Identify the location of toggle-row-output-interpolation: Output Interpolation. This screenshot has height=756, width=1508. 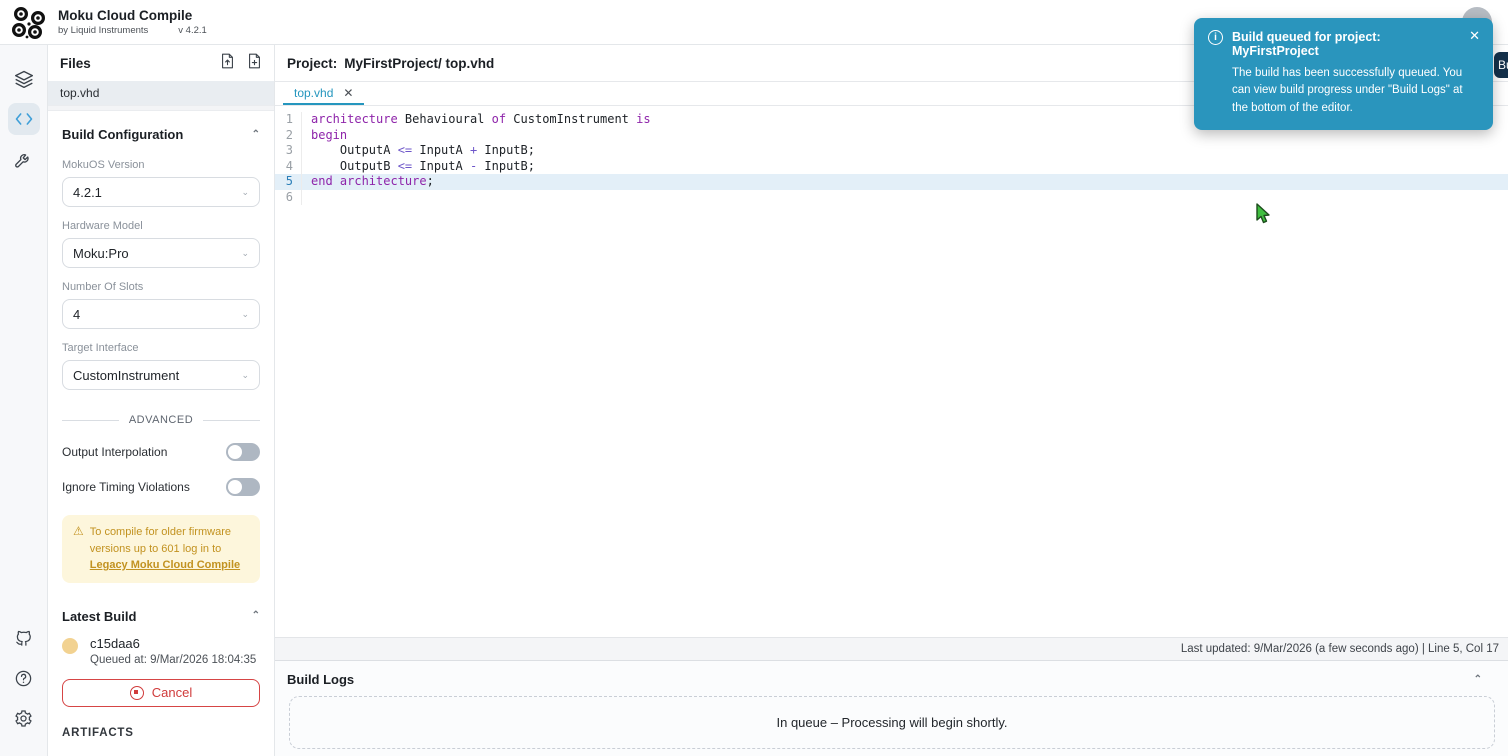
(161, 452).